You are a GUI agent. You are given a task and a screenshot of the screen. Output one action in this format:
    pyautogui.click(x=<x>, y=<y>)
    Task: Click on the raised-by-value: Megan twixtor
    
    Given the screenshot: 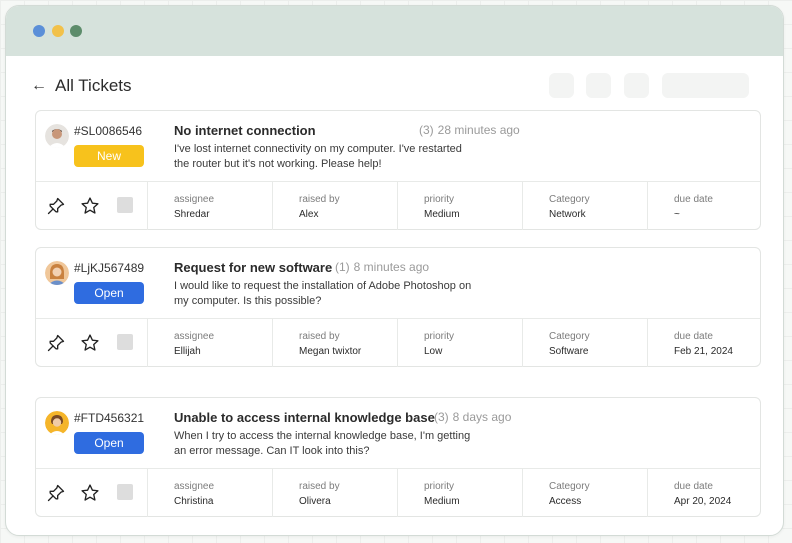 What is the action you would take?
    pyautogui.click(x=330, y=351)
    